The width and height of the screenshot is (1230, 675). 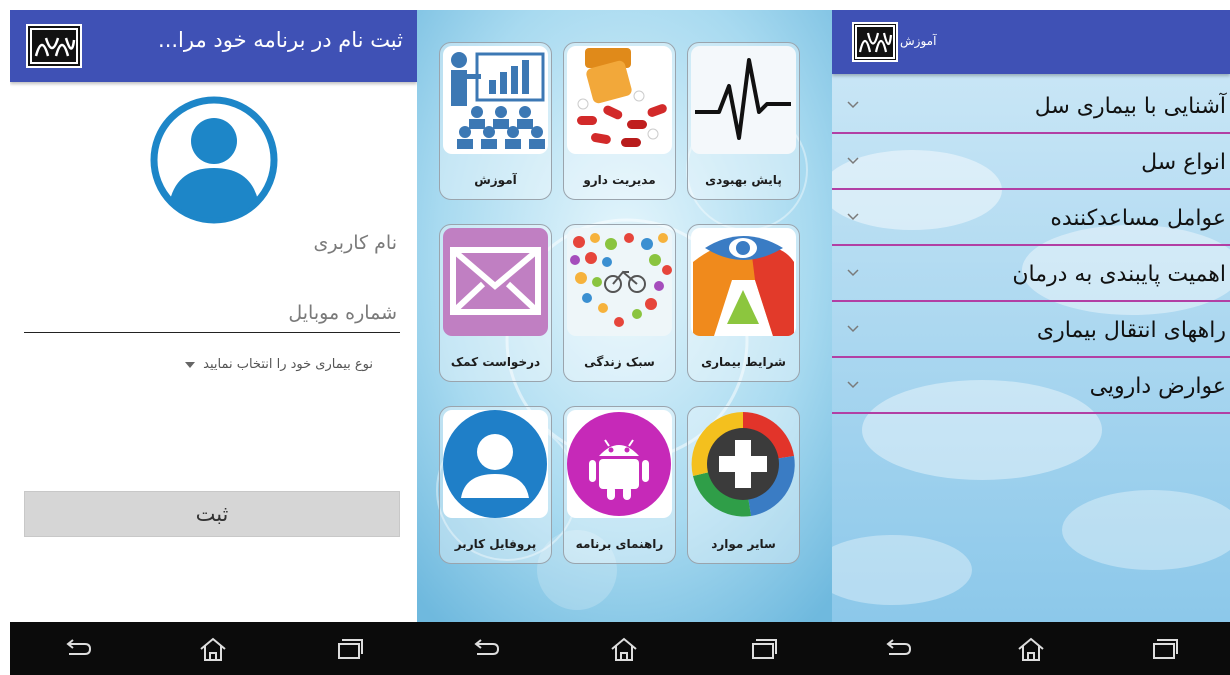 I want to click on topic-label: انواع سل, so click(x=1183, y=162).